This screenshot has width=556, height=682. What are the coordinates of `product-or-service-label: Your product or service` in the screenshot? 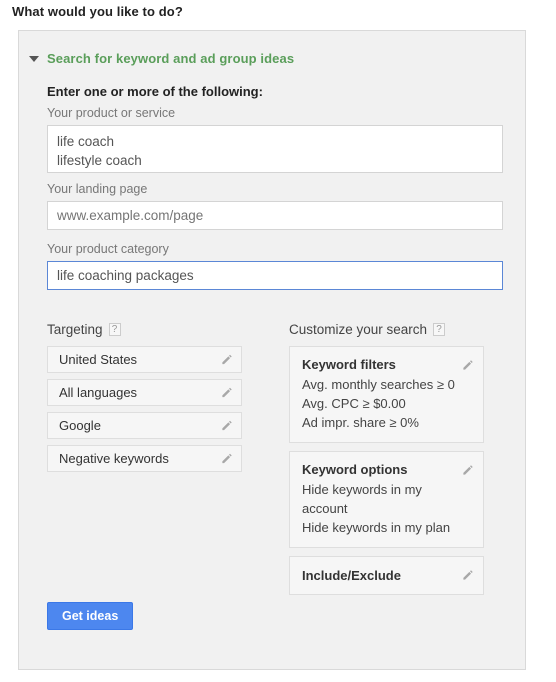 It's located at (111, 113).